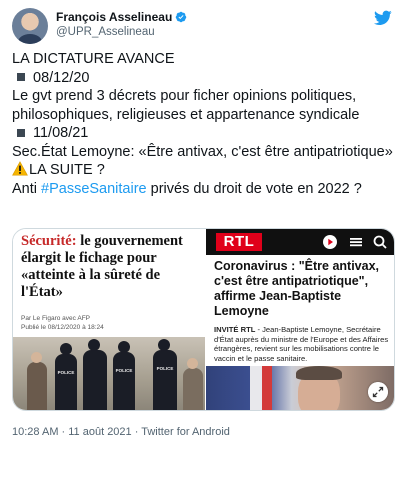  Describe the element at coordinates (383, 18) in the screenshot. I see `twitter-bird-icon` at that location.